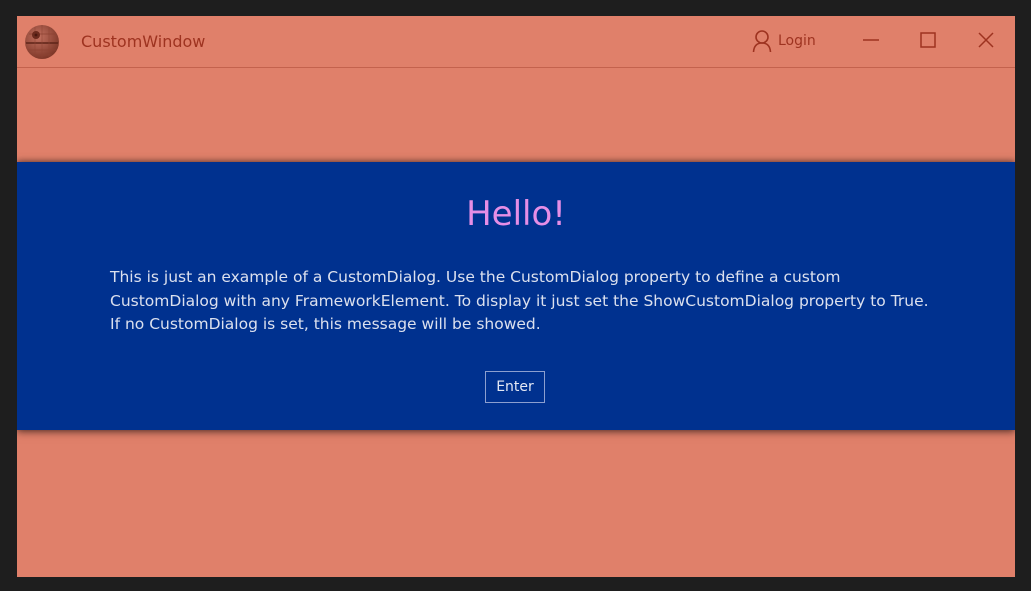 The width and height of the screenshot is (1031, 591). I want to click on title-bar: CustomWindow Login, so click(516, 42).